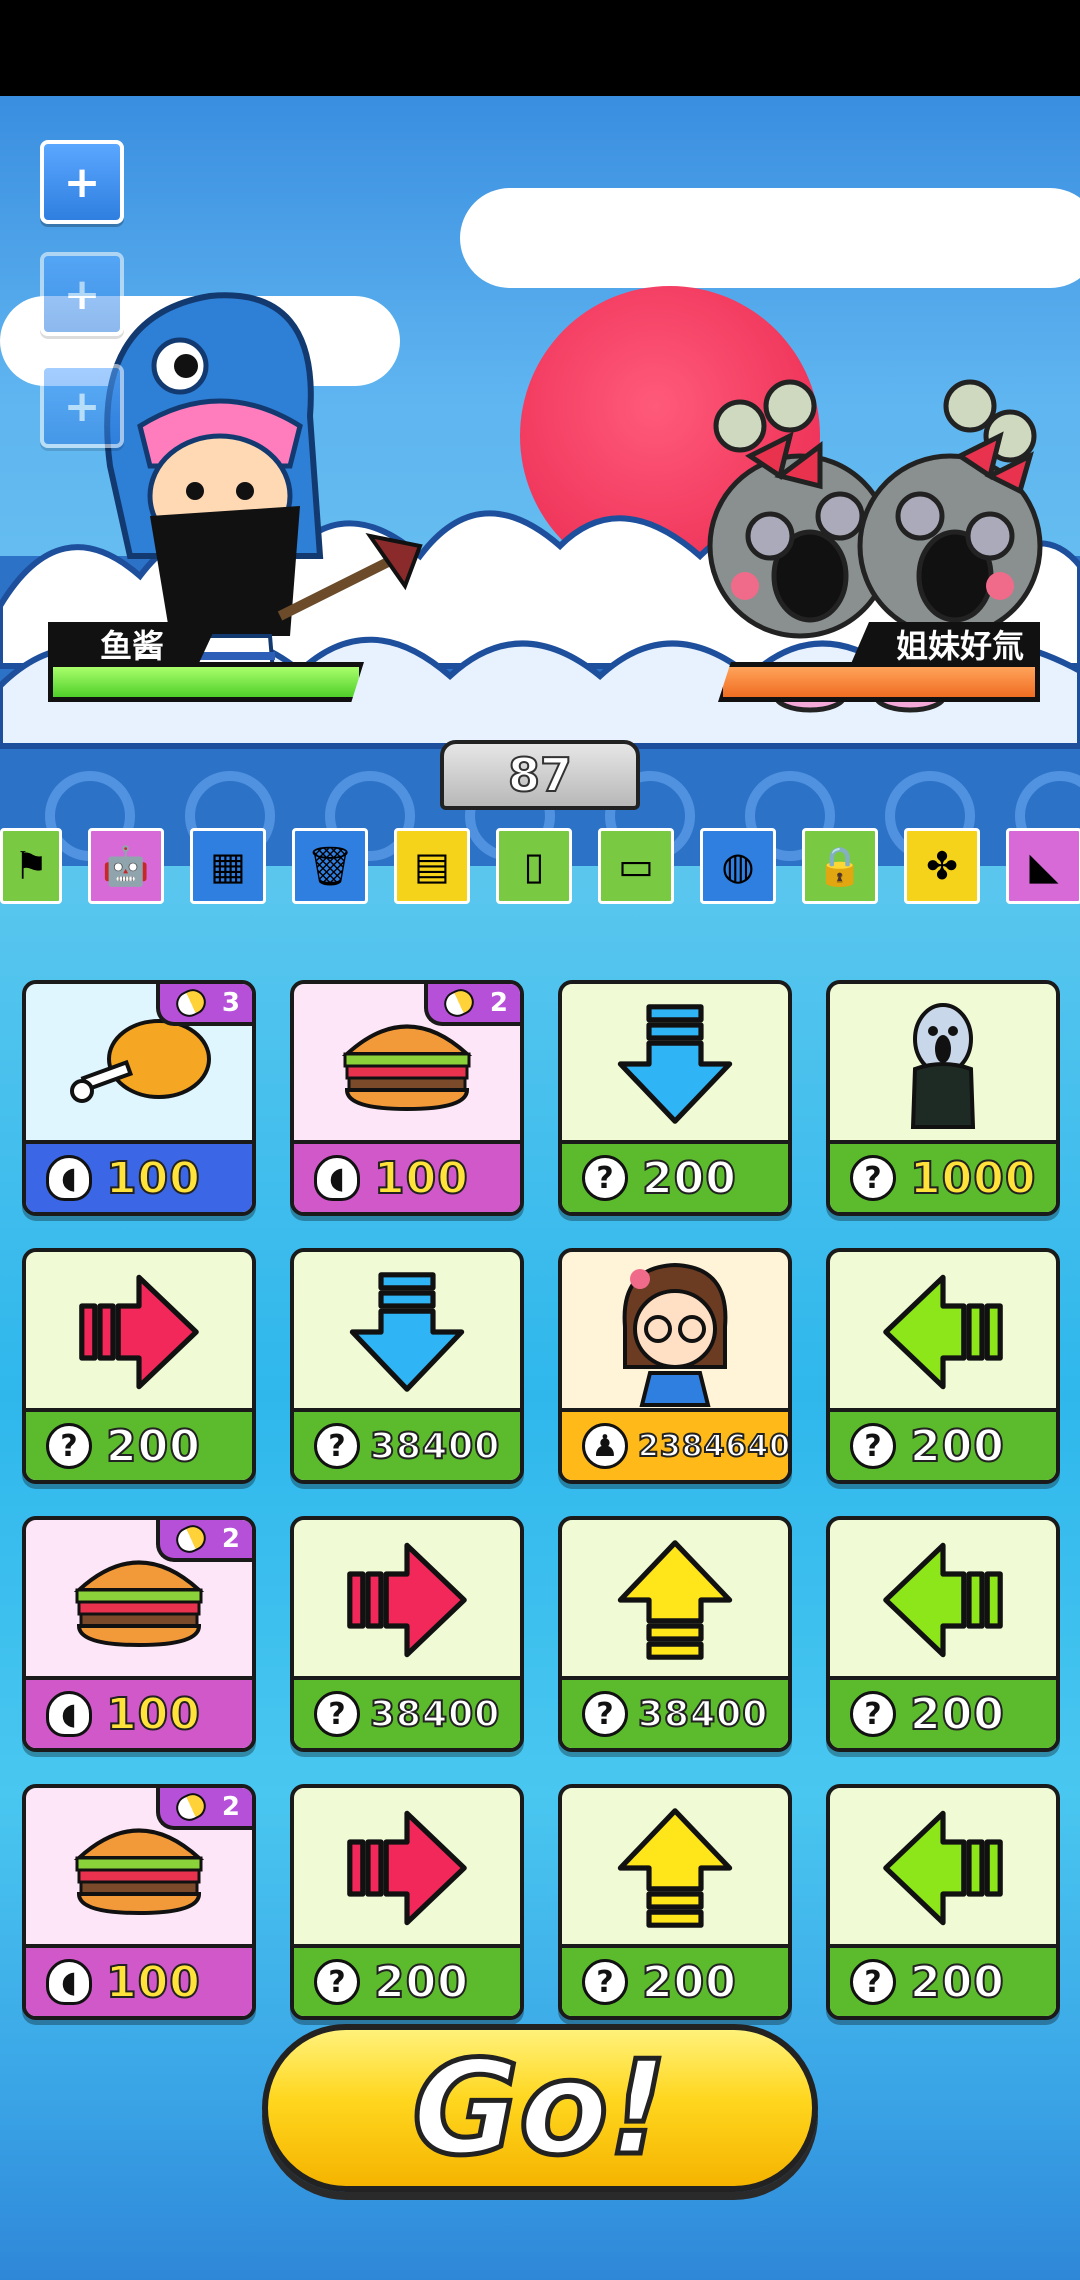 This screenshot has height=2280, width=1080. What do you see at coordinates (228, 866) in the screenshot?
I see `scroll-icon: ▦` at bounding box center [228, 866].